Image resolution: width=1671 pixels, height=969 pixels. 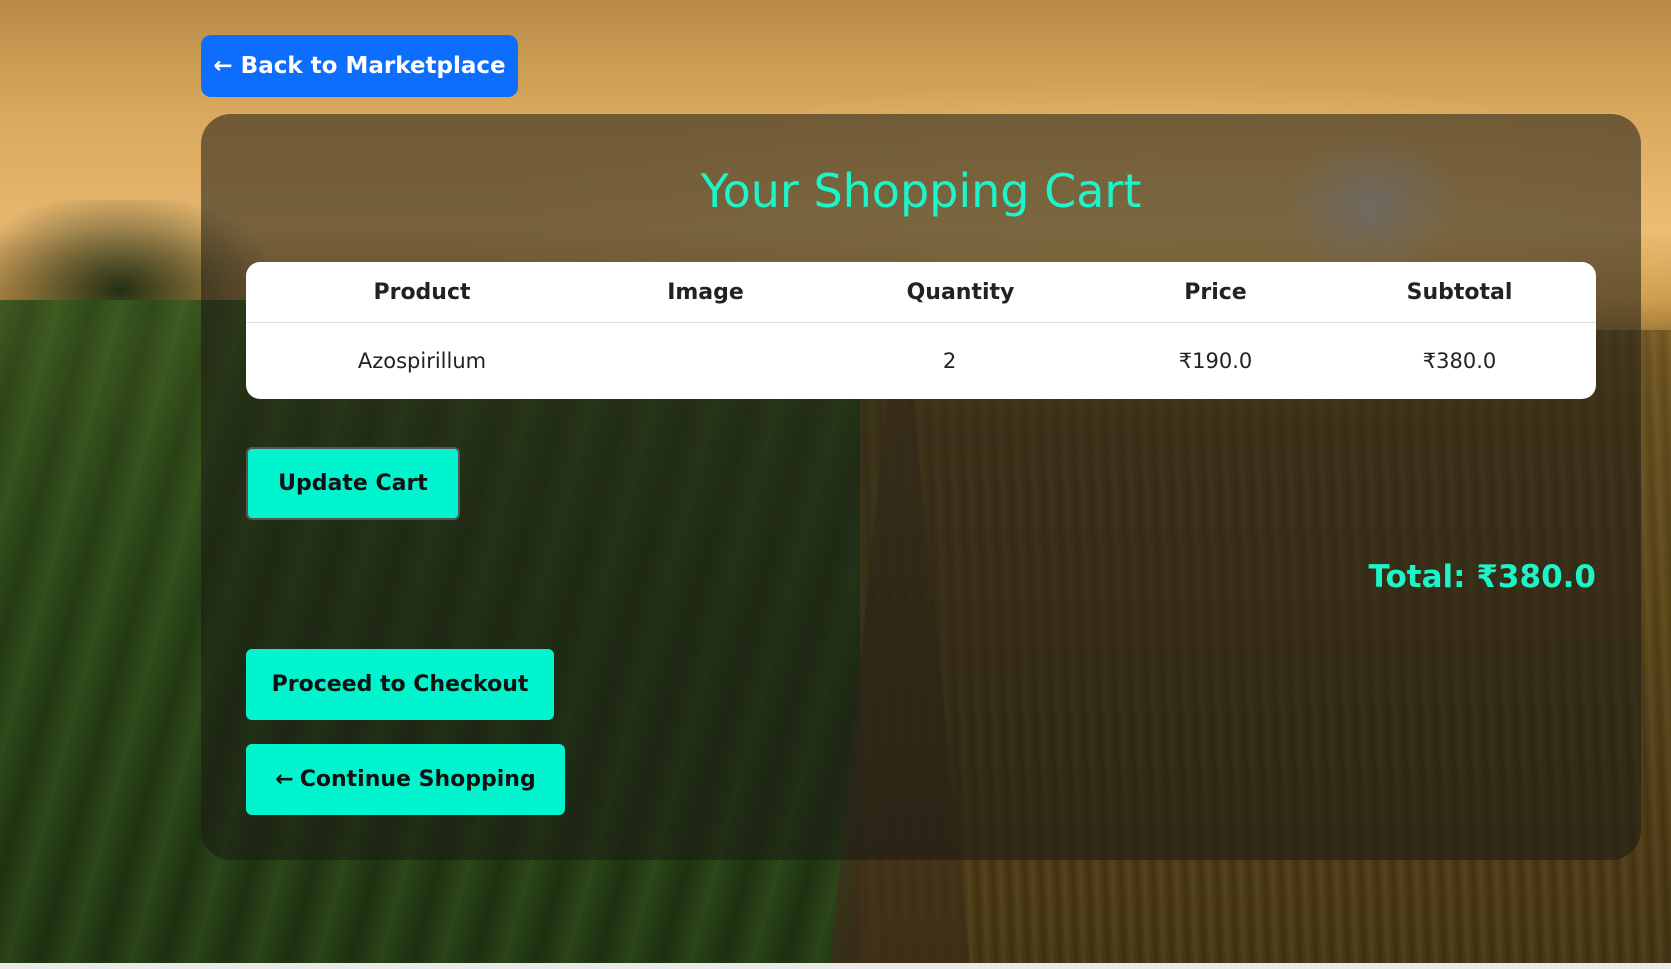 What do you see at coordinates (417, 779) in the screenshot?
I see `continue-shopping-label: Continue Shopping` at bounding box center [417, 779].